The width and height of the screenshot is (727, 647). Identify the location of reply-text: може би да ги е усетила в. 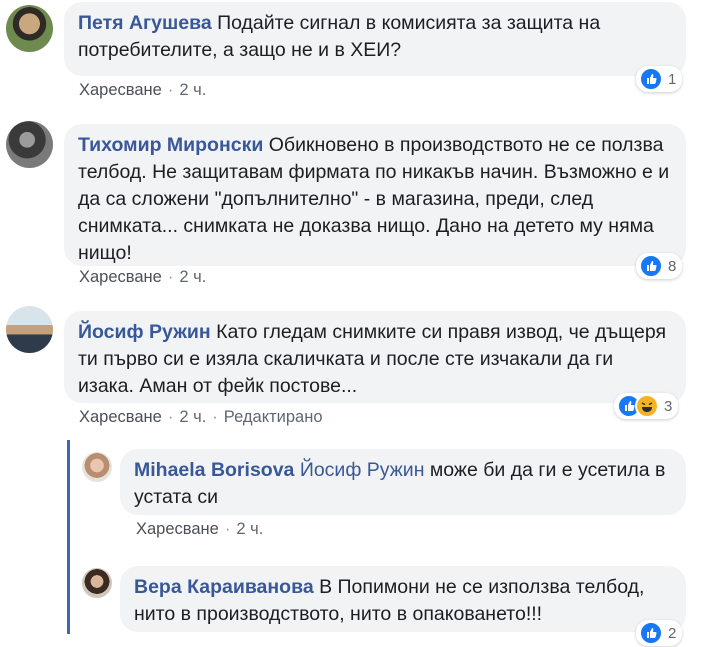
(547, 470).